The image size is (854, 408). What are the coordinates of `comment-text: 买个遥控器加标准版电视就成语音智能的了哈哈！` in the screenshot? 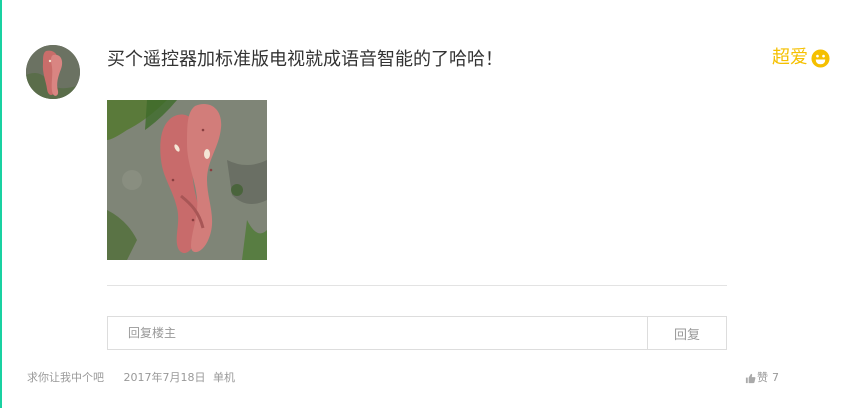 It's located at (305, 59).